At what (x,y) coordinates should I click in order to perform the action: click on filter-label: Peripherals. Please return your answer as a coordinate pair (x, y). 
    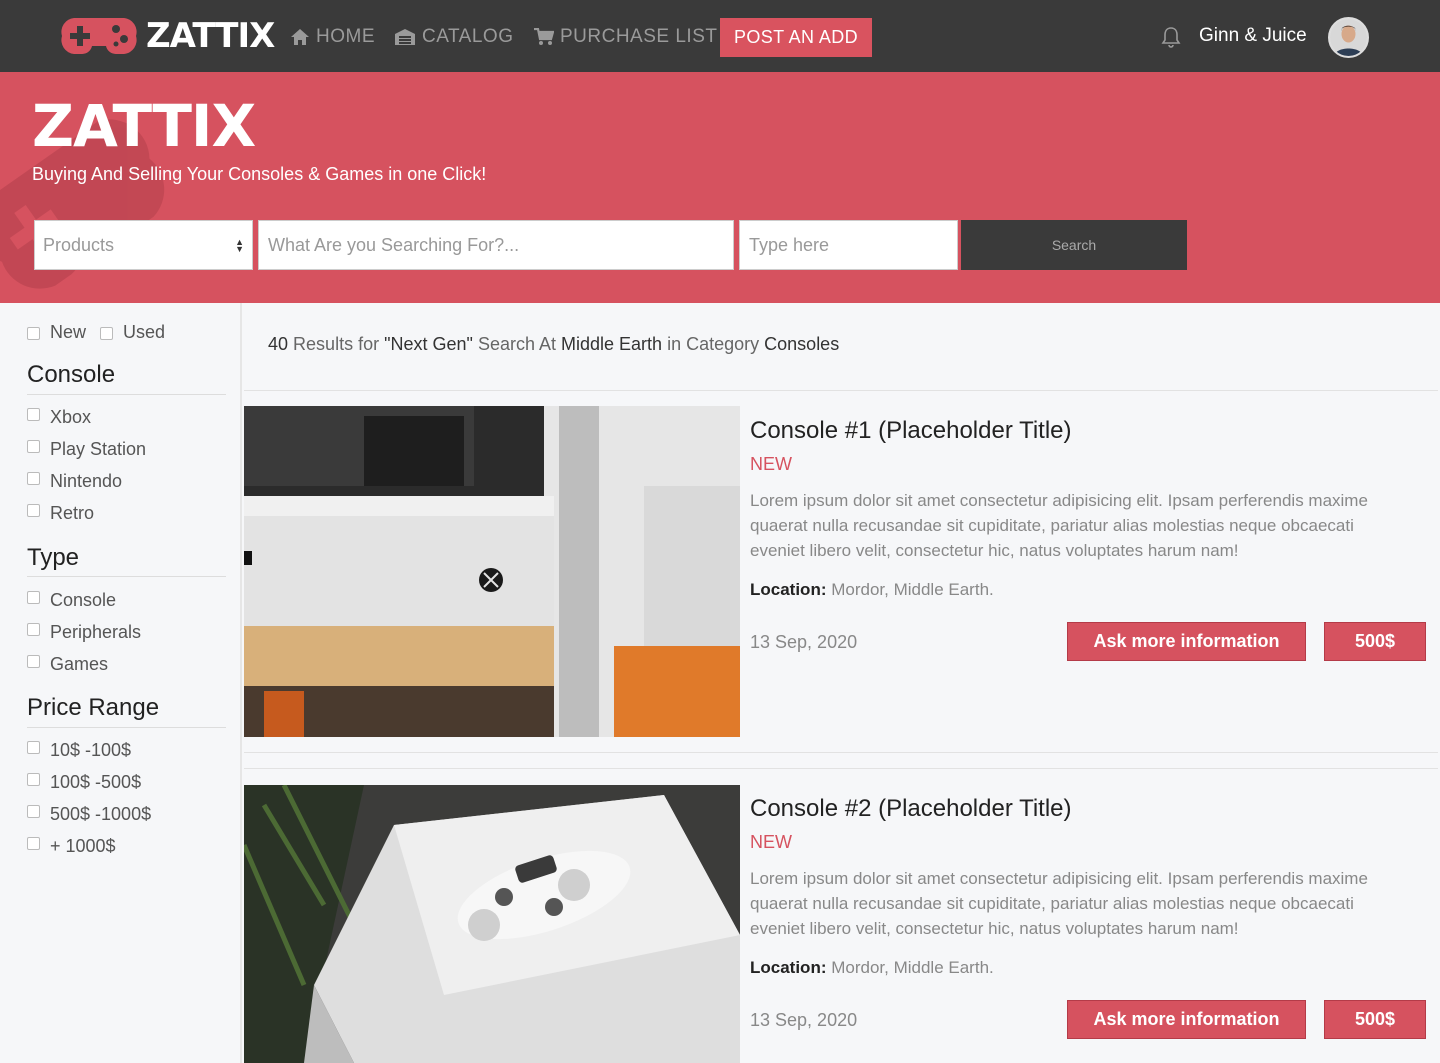
    Looking at the image, I should click on (96, 632).